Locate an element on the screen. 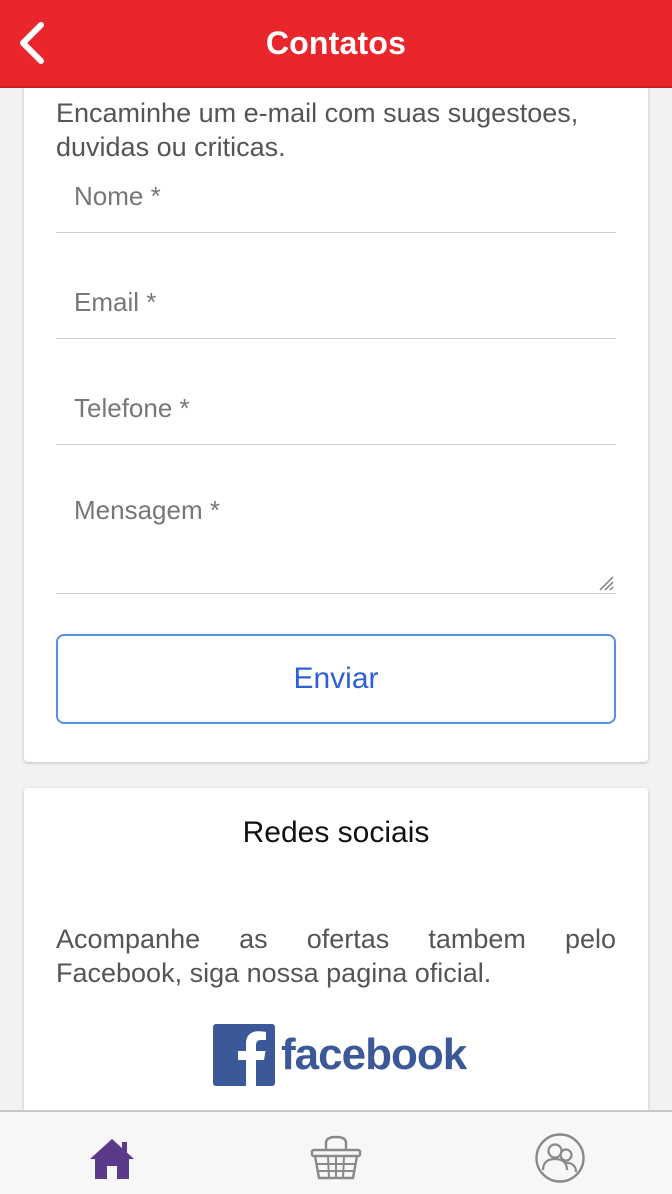  name-field is located at coordinates (336, 196).